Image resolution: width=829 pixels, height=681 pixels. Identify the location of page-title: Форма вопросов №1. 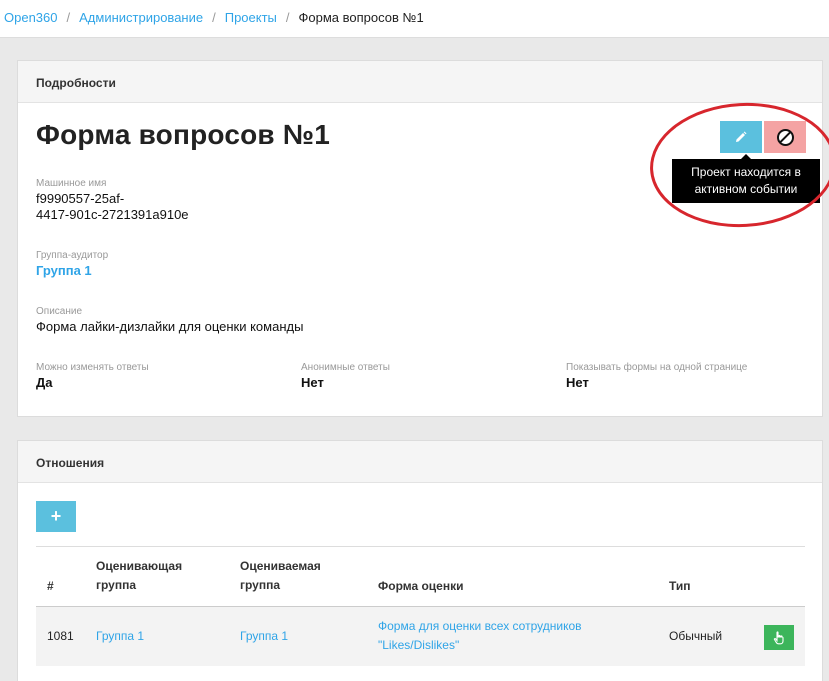
(183, 134).